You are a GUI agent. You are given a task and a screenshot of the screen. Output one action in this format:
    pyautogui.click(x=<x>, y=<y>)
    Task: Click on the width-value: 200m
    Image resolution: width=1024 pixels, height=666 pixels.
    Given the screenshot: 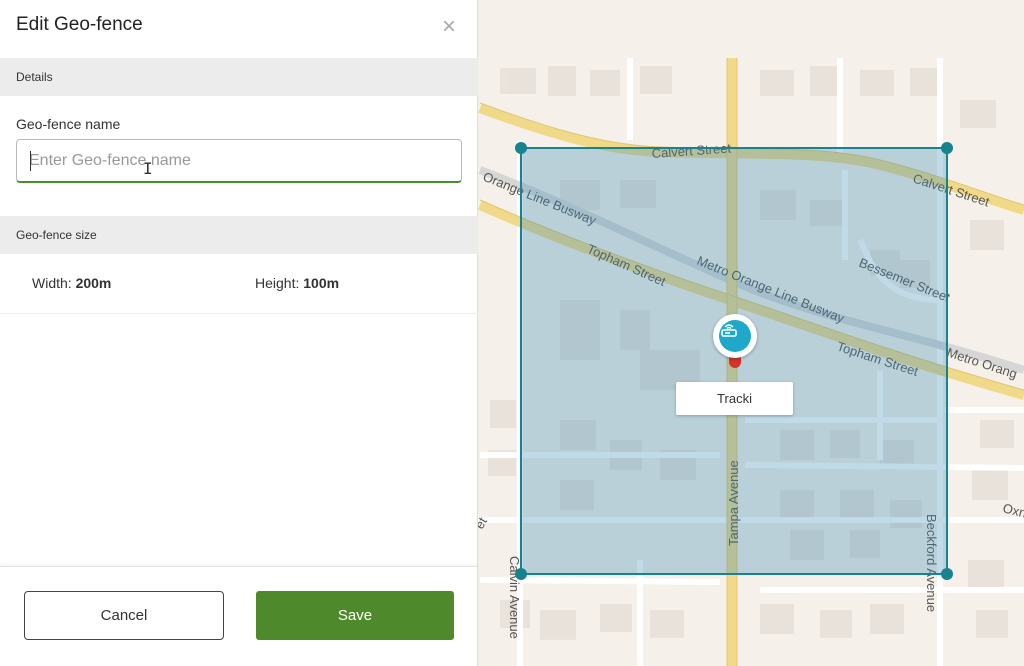 What is the action you would take?
    pyautogui.click(x=93, y=283)
    